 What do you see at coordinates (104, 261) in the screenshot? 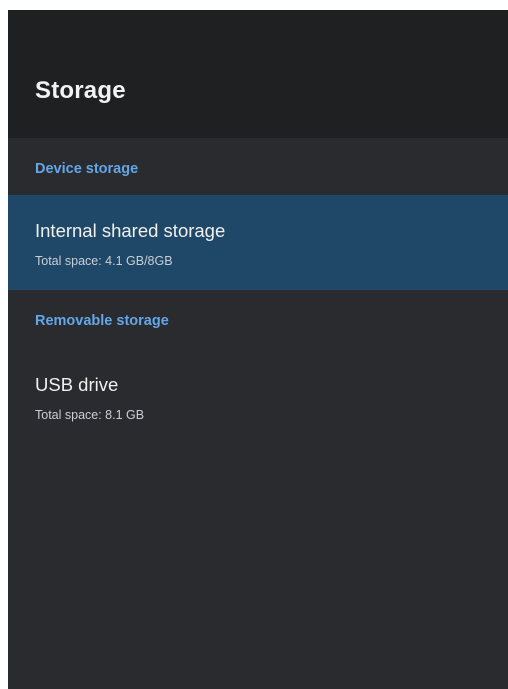
I see `storage-item-subtitle: Total space: 4.1 GB/8GB` at bounding box center [104, 261].